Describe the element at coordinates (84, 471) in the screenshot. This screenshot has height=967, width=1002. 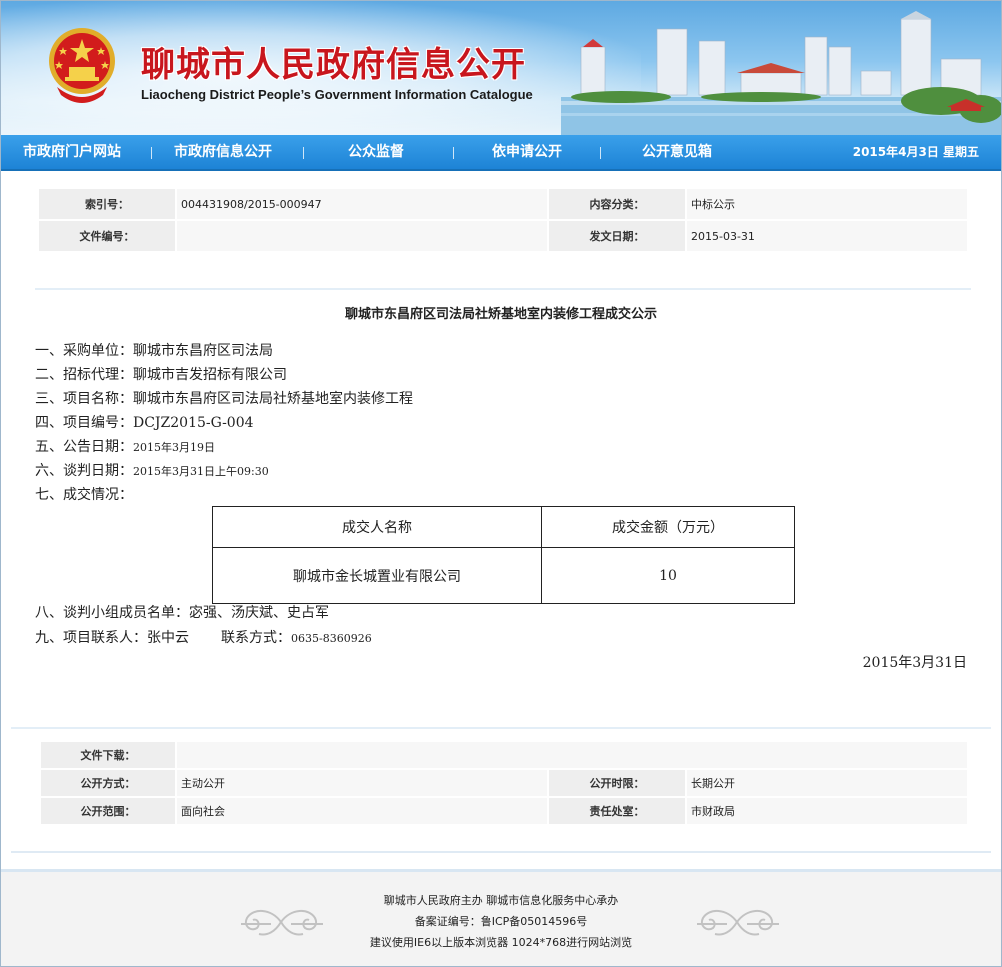
I see `talk-date-label: 六、谈判日期：` at that location.